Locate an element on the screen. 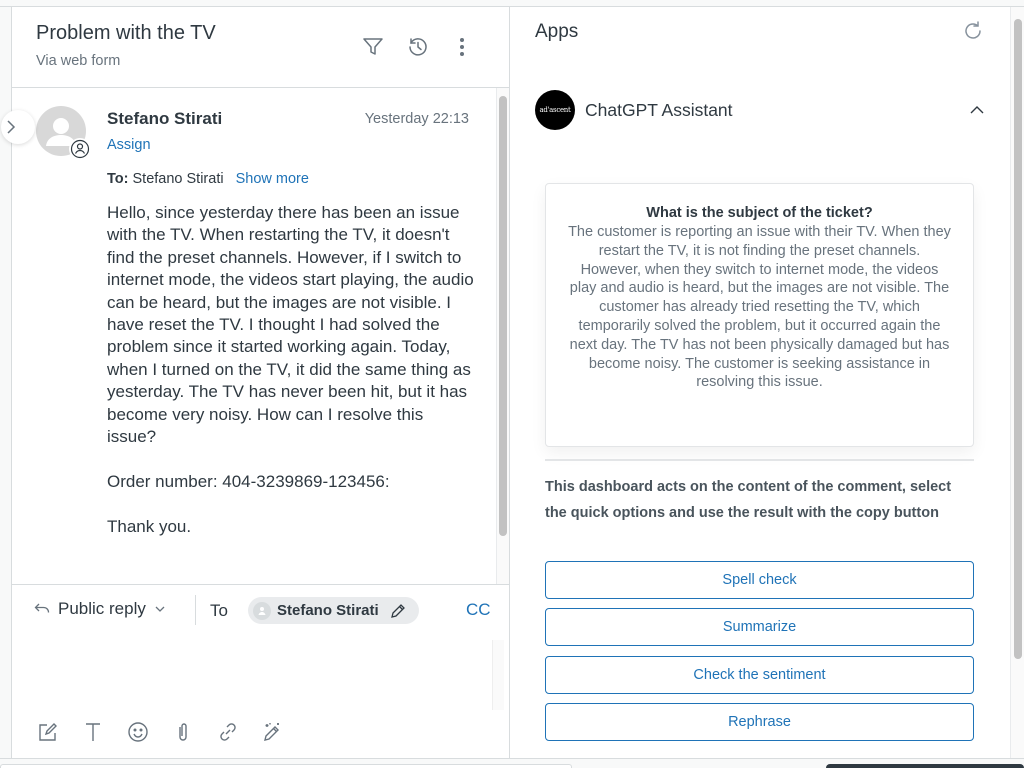 This screenshot has width=1024, height=768. composer-toolbar is located at coordinates (160, 732).